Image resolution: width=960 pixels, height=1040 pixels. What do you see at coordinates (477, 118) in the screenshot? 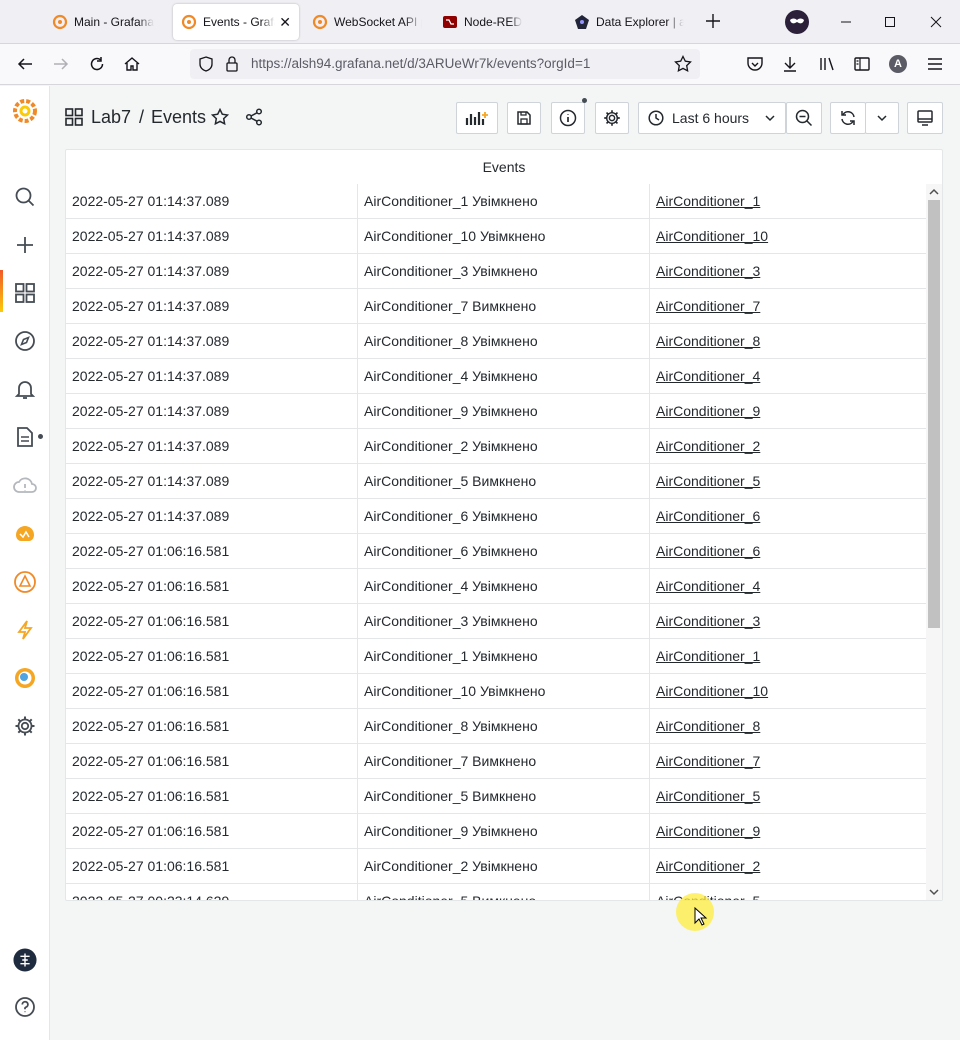
I see `add-panel-button` at bounding box center [477, 118].